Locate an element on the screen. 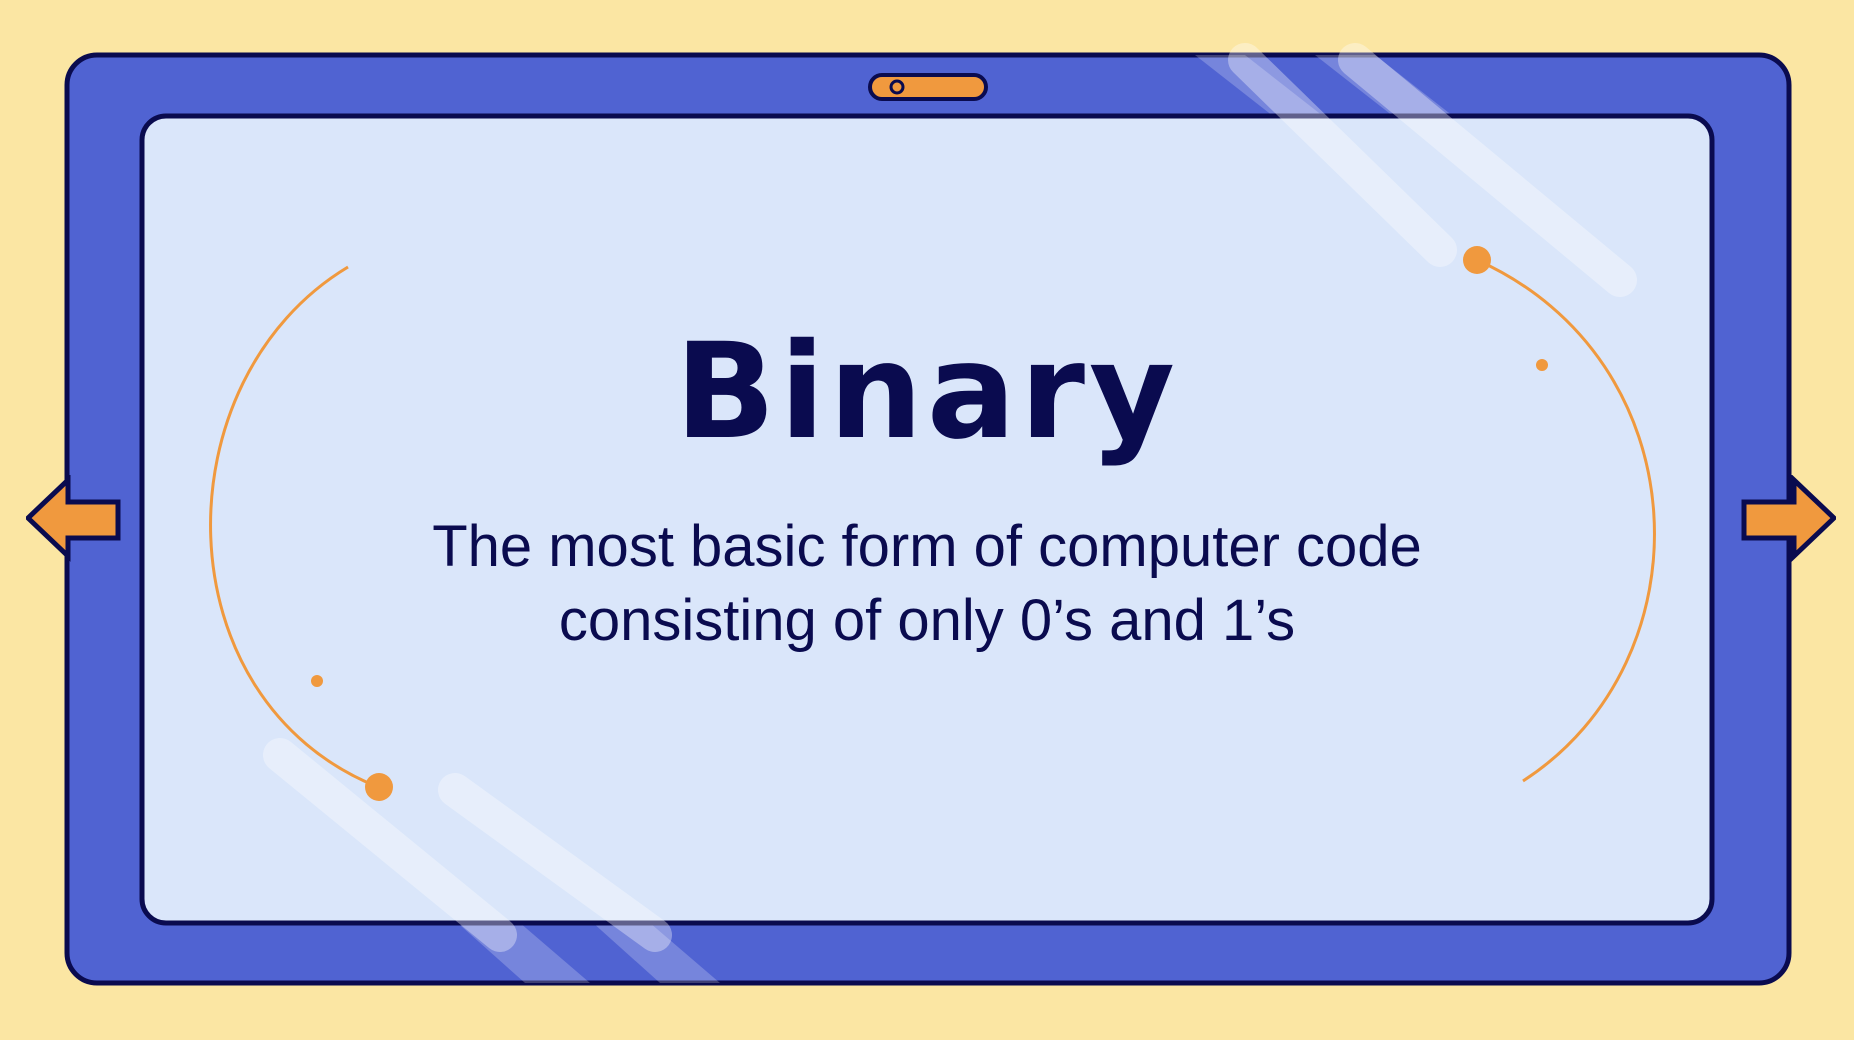  webcam-icon is located at coordinates (928, 87).